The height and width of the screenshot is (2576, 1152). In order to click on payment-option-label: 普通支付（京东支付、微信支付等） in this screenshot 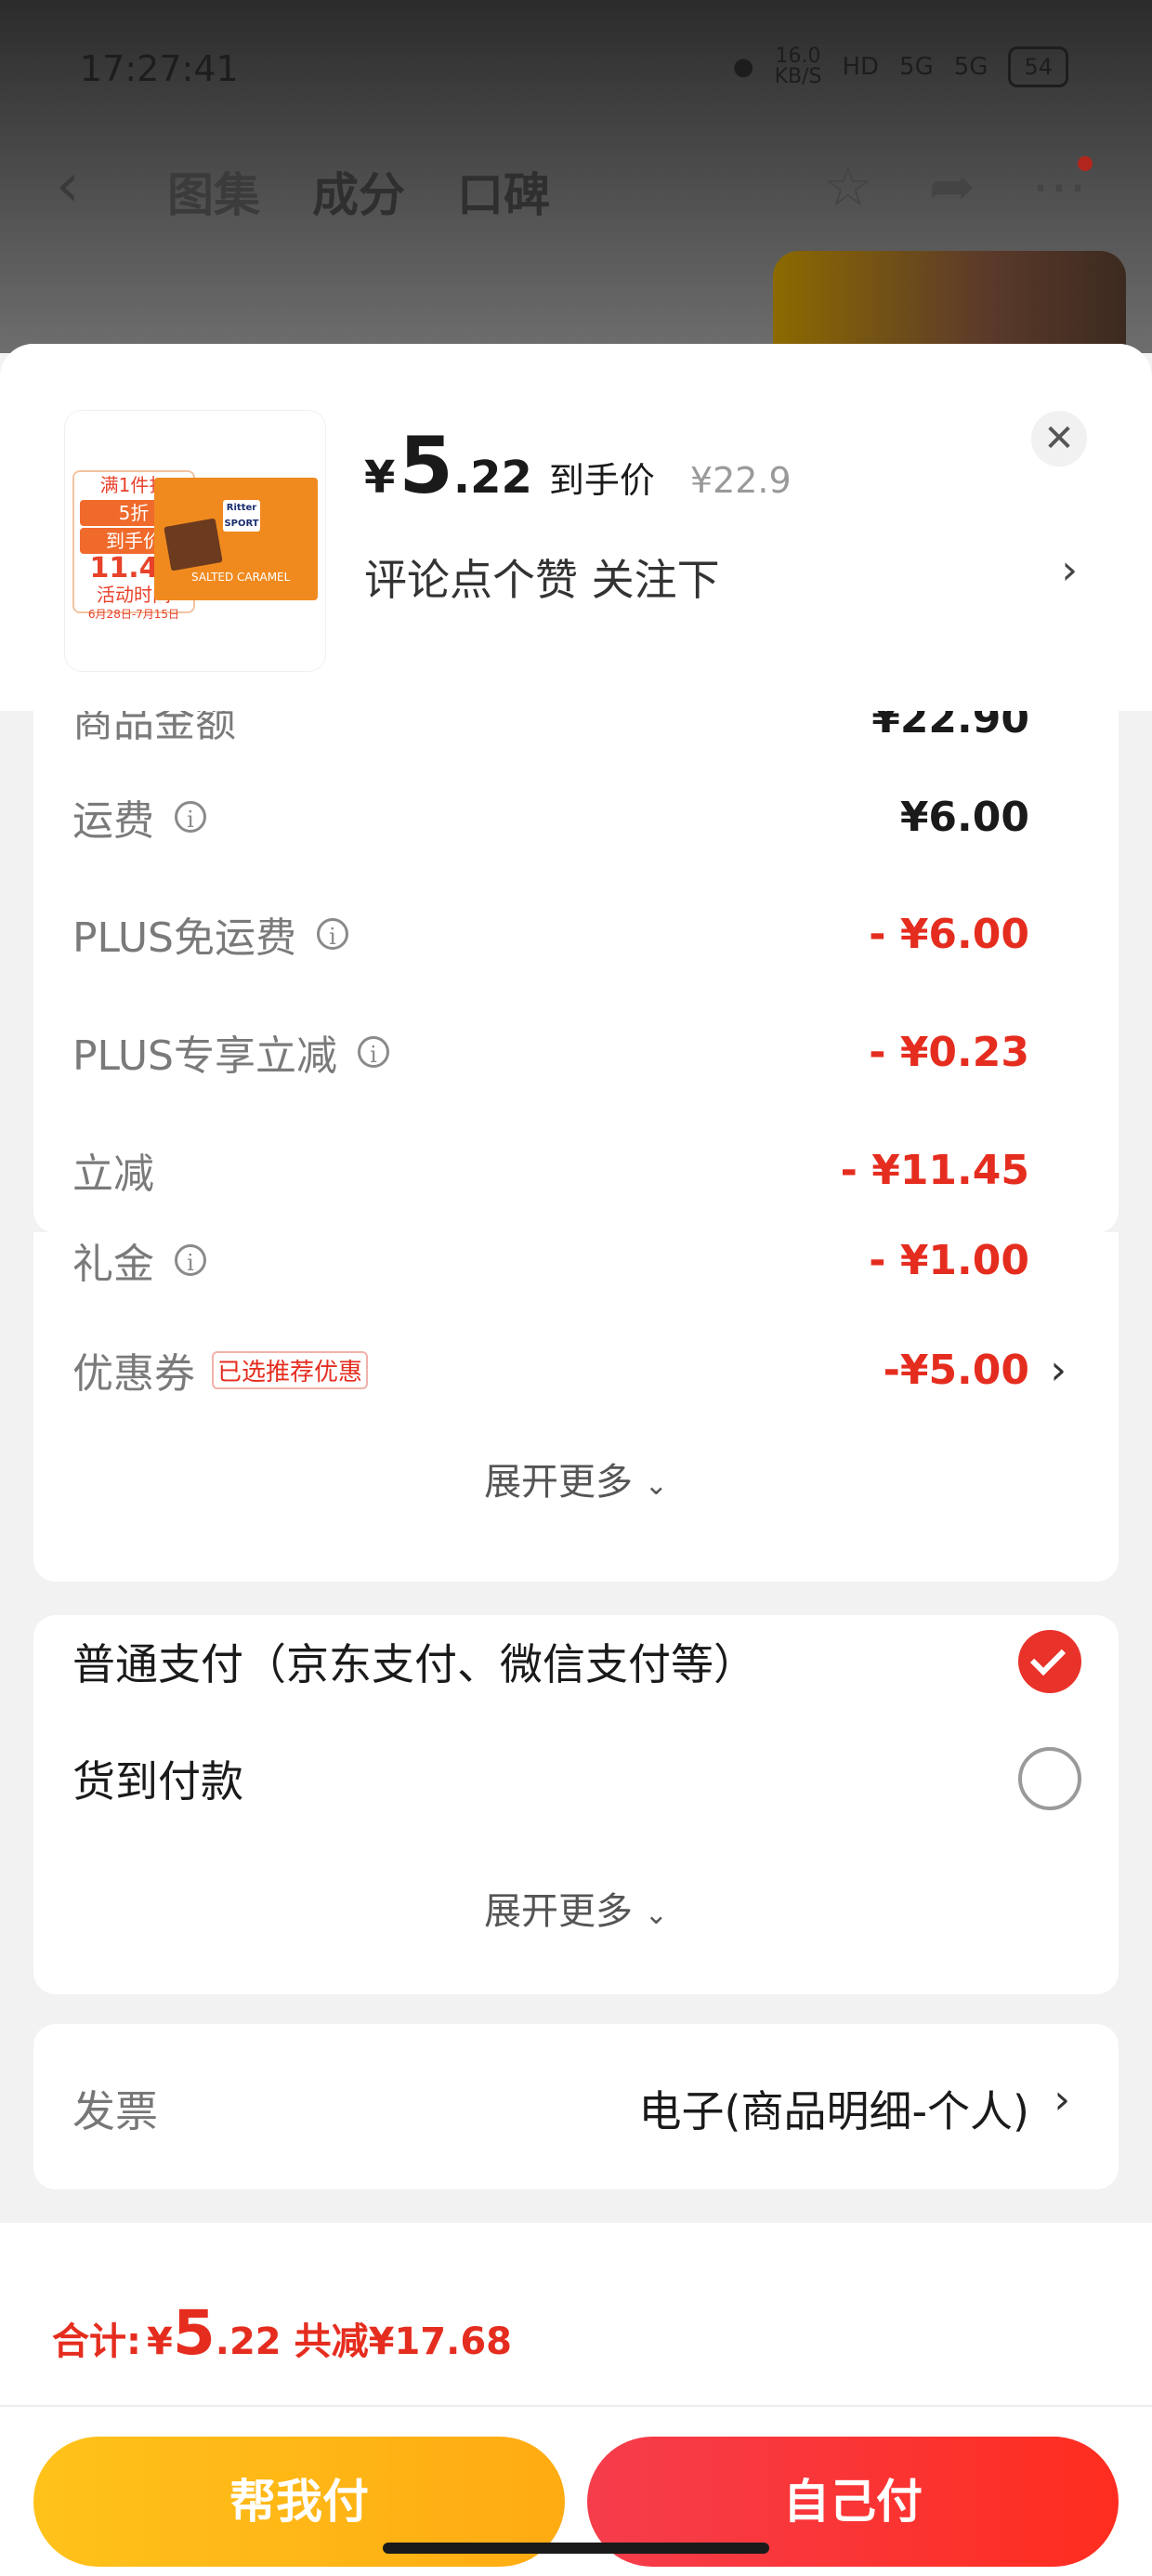, I will do `click(414, 1664)`.